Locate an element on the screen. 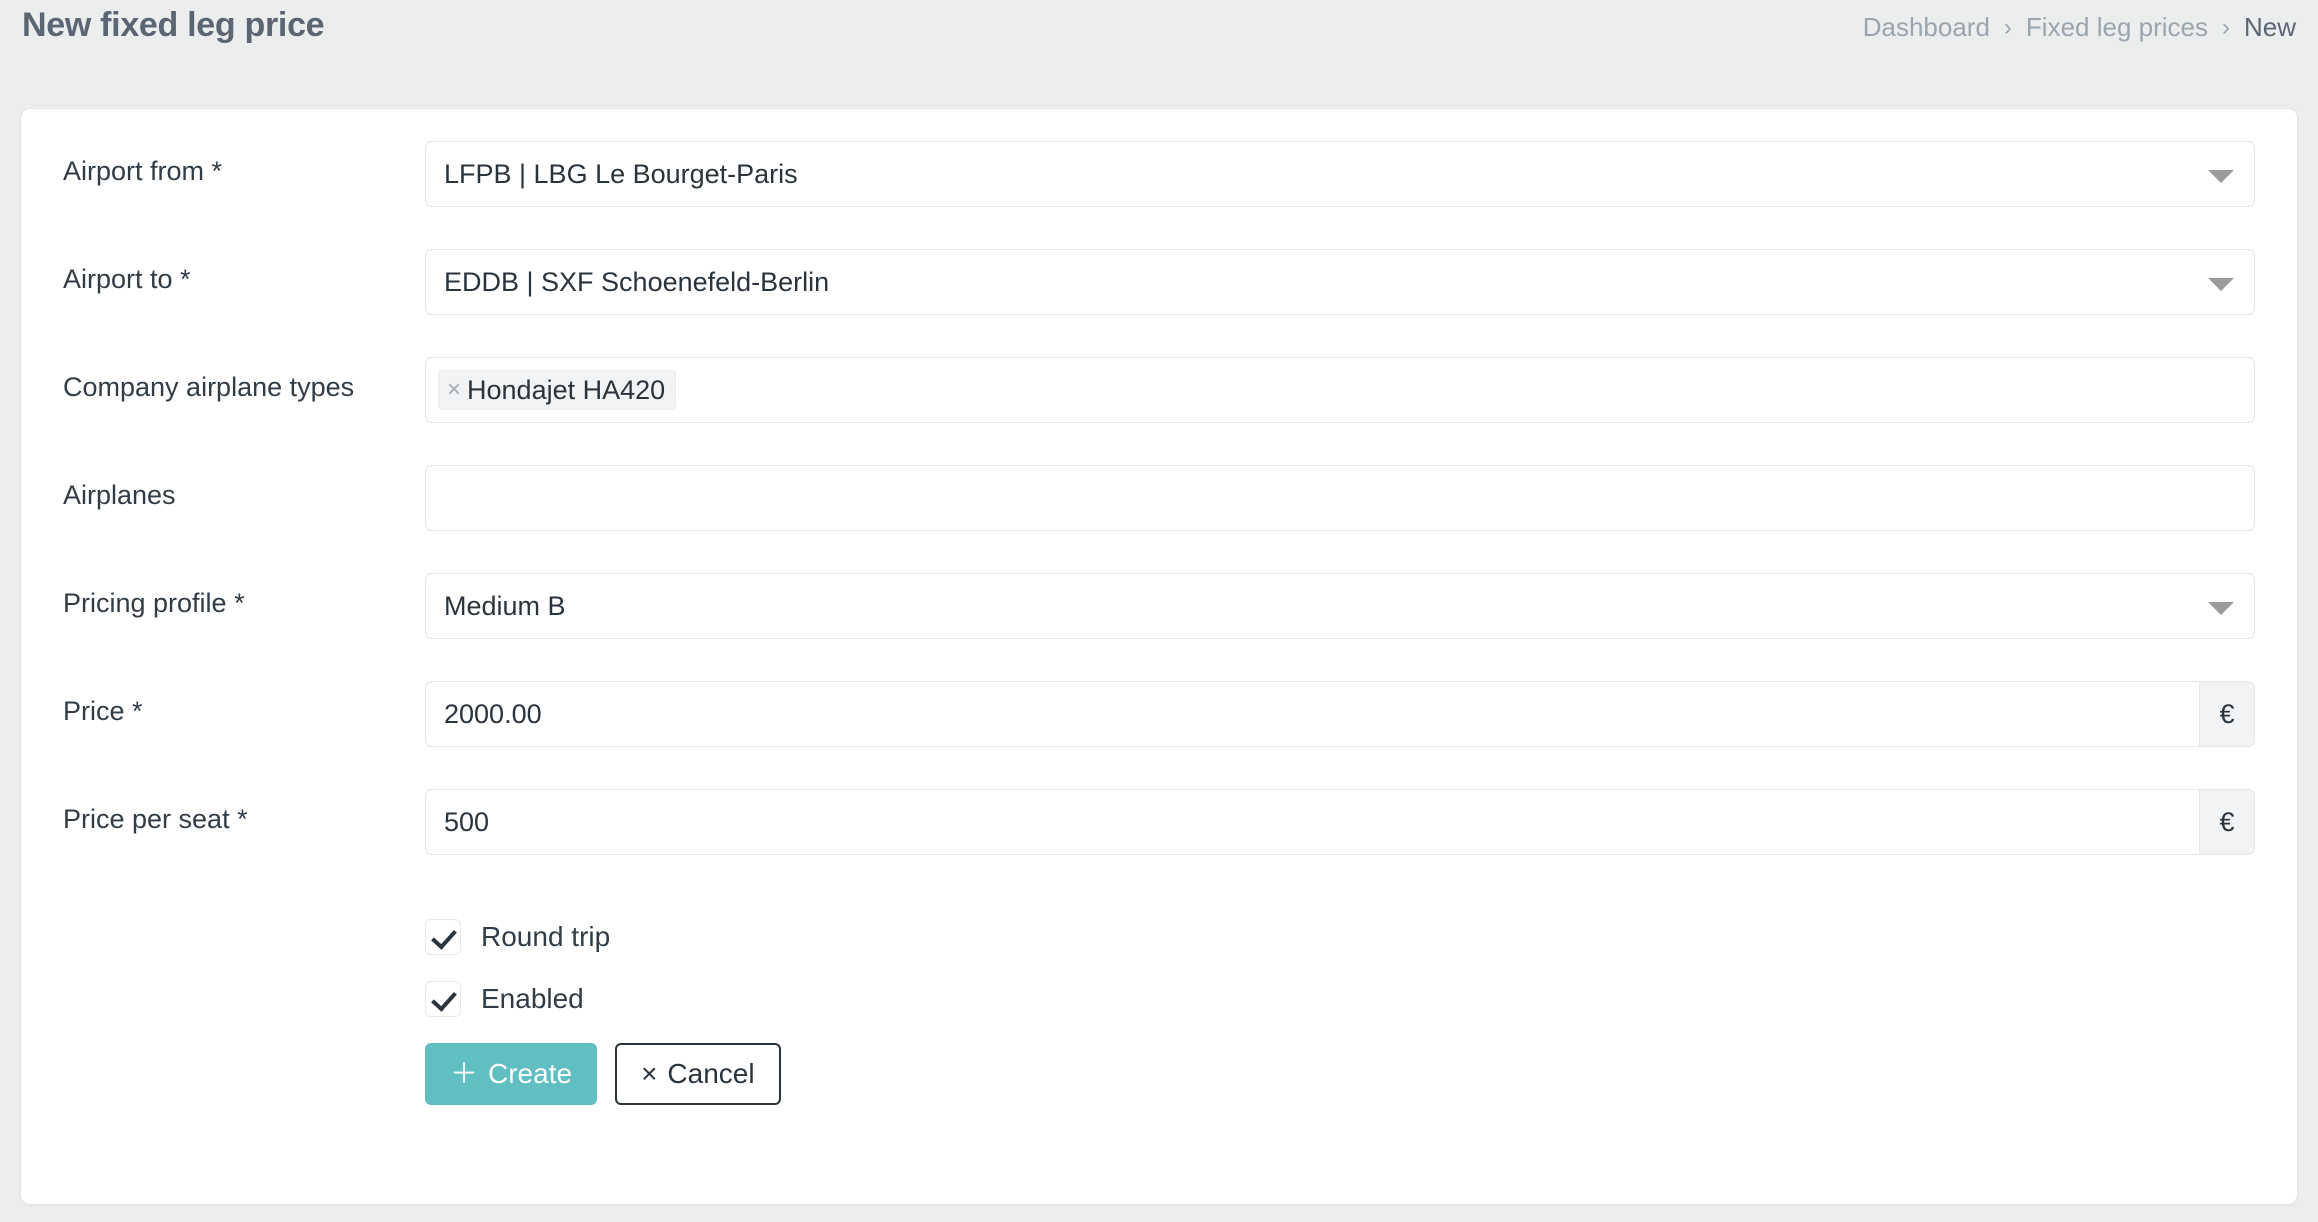 The width and height of the screenshot is (2318, 1222). airport-from-value: LFPB | LBG Le Bourget-Paris is located at coordinates (621, 173).